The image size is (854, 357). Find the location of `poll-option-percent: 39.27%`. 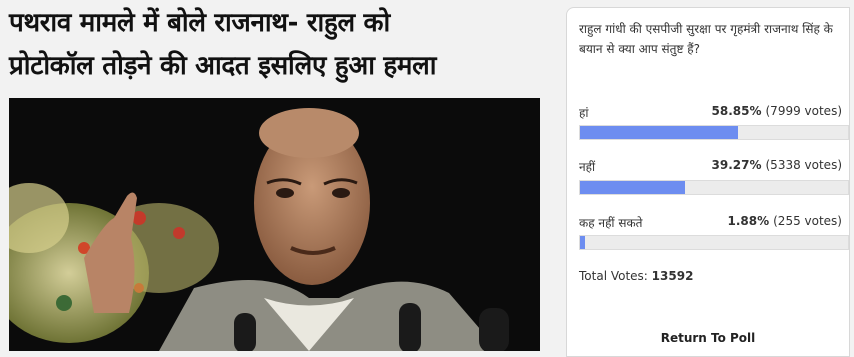

poll-option-percent: 39.27% is located at coordinates (736, 165).